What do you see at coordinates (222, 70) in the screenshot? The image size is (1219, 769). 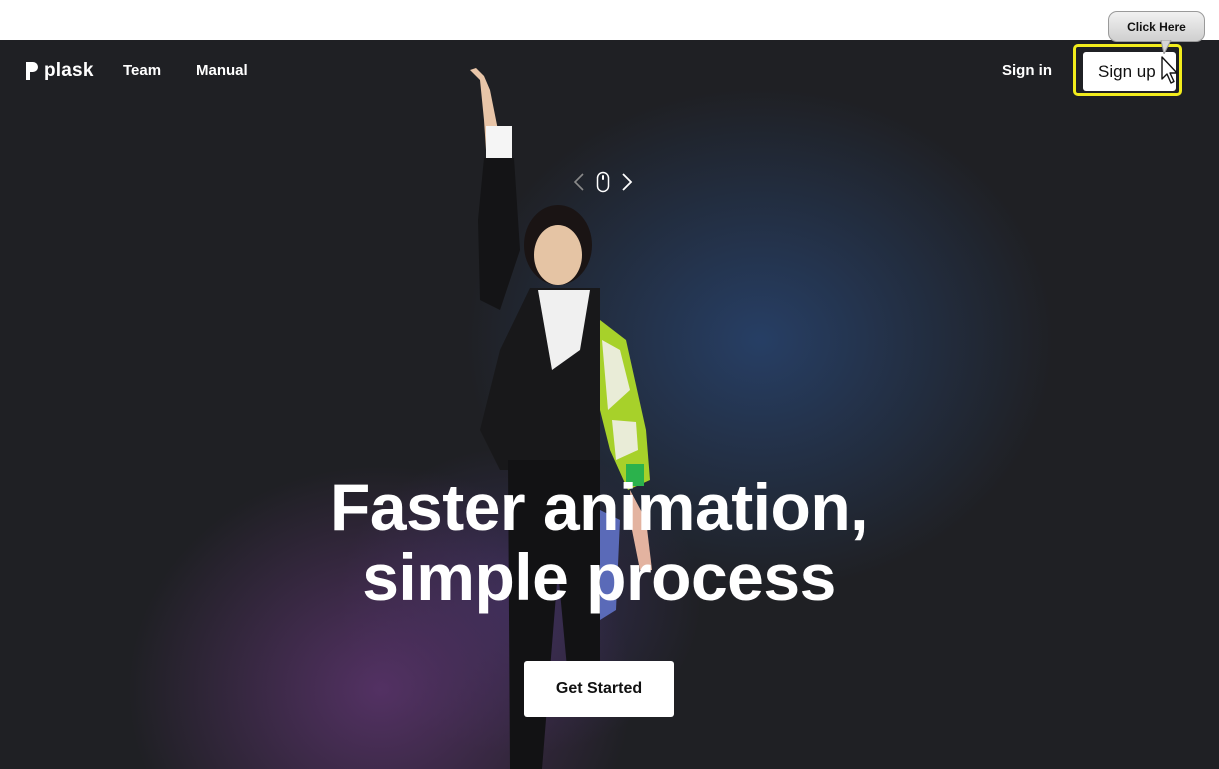 I see `nav-link-manual: Manual` at bounding box center [222, 70].